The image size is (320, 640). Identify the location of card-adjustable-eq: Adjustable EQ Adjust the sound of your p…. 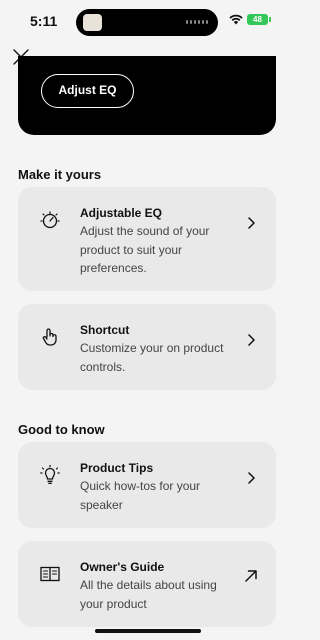
(147, 239).